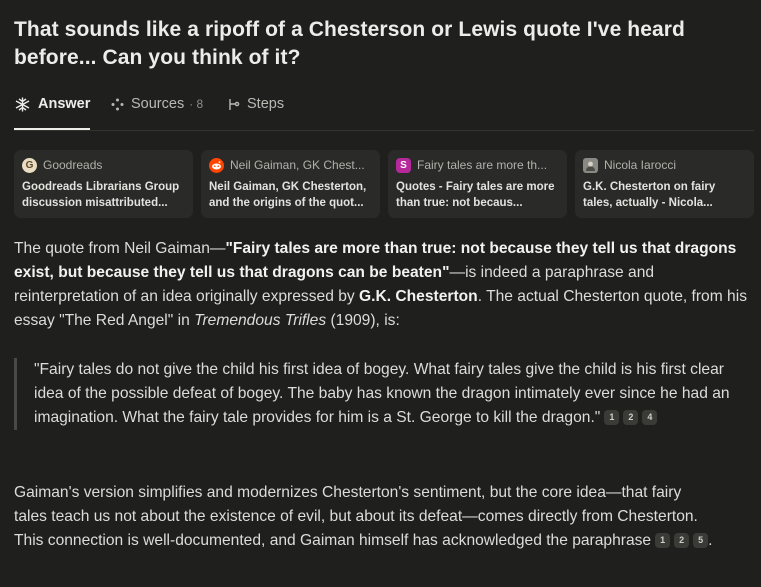 This screenshot has height=587, width=761. I want to click on answer-text: (1909), is:, so click(363, 320).